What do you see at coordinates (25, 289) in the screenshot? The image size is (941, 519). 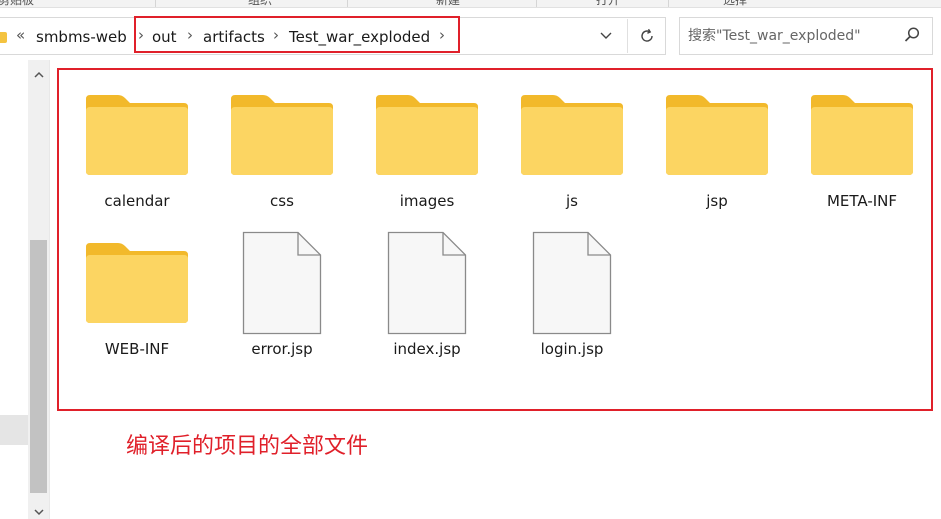 I see `navigation-pane` at bounding box center [25, 289].